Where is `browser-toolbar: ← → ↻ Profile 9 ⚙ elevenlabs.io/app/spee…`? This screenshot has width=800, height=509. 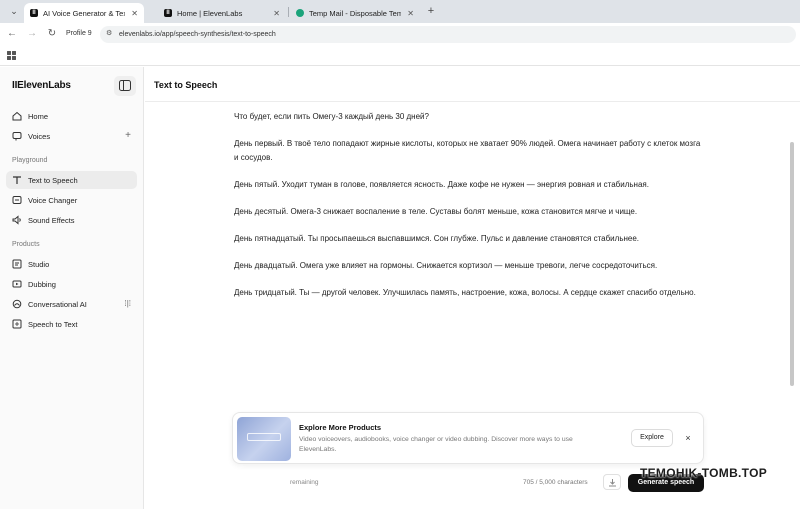 browser-toolbar: ← → ↻ Profile 9 ⚙ elevenlabs.io/app/spee… is located at coordinates (400, 34).